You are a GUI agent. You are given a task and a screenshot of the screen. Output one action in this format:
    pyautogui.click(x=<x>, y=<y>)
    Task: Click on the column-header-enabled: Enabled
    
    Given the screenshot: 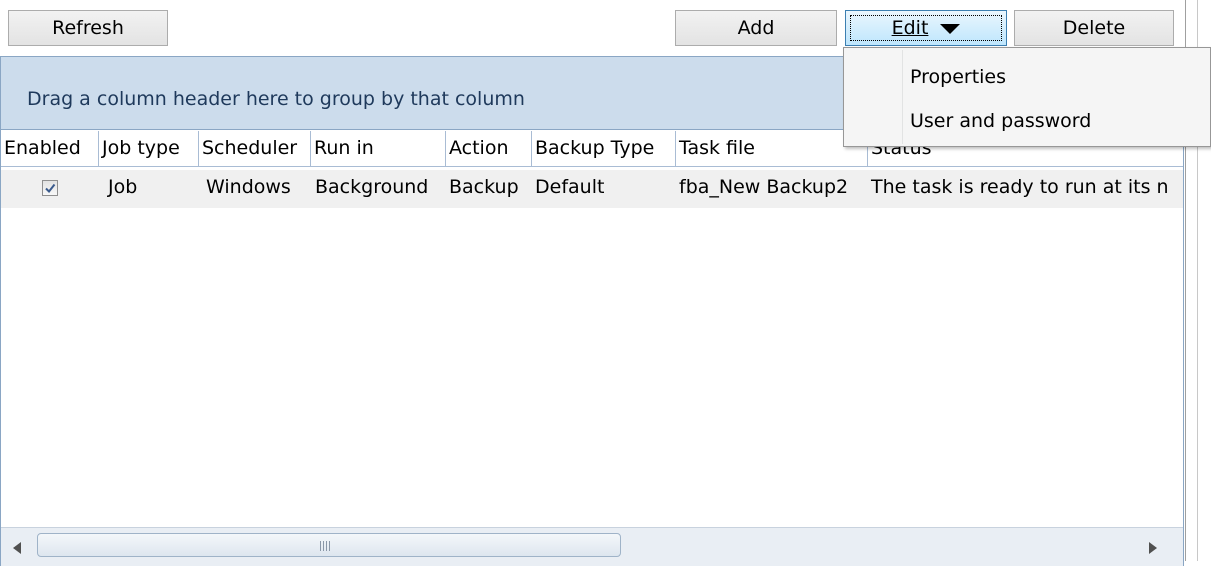 What is the action you would take?
    pyautogui.click(x=50, y=149)
    